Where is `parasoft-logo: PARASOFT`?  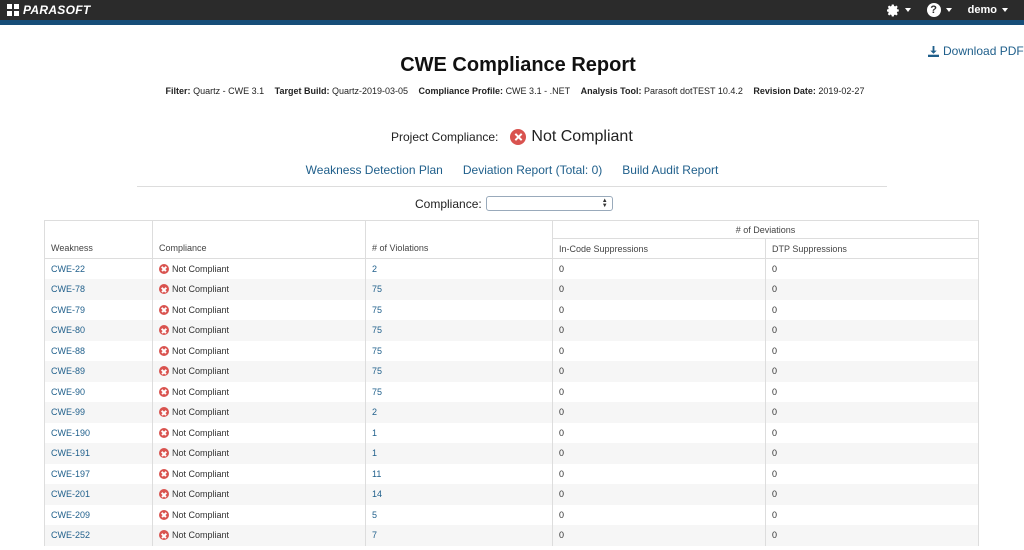 parasoft-logo: PARASOFT is located at coordinates (49, 10).